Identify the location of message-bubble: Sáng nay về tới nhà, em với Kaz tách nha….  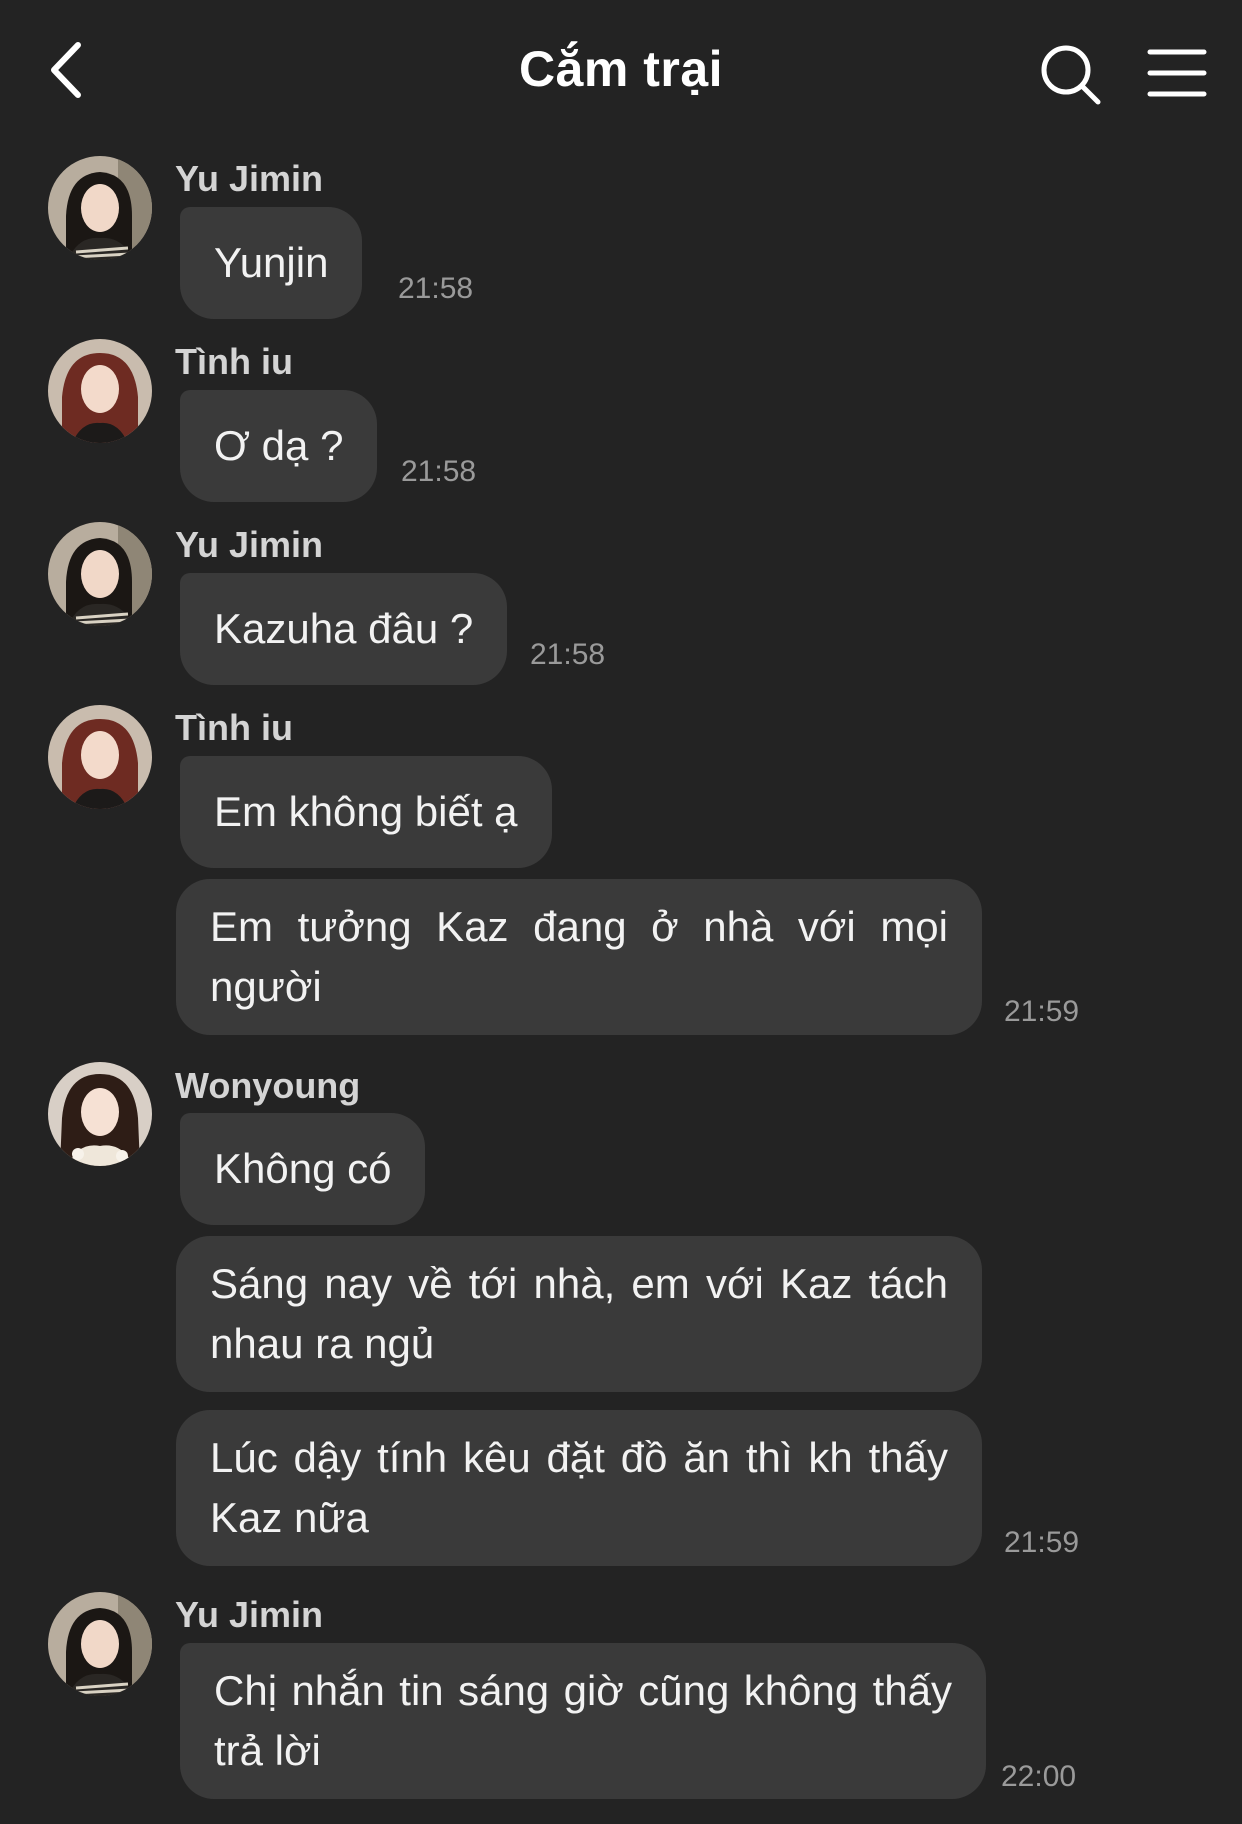
(579, 1314).